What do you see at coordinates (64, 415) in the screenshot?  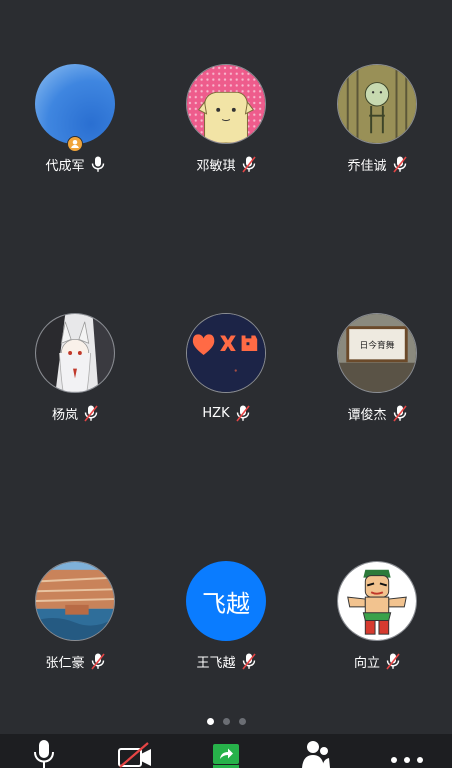 I see `participant-name: 杨岚` at bounding box center [64, 415].